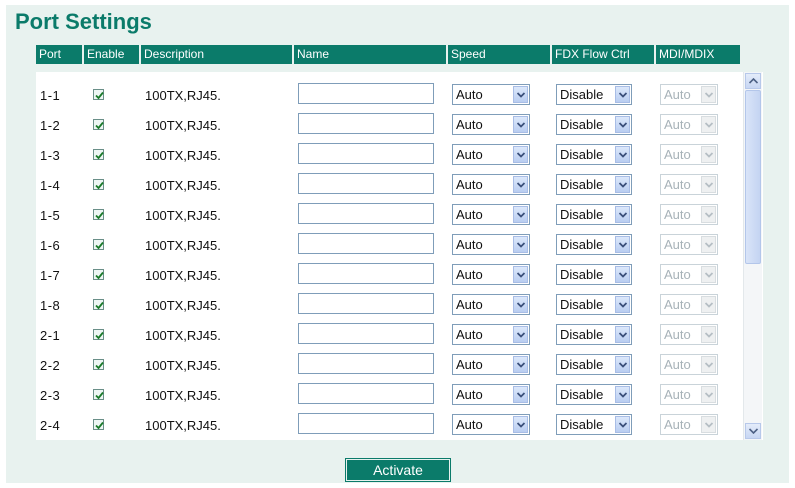 Image resolution: width=795 pixels, height=488 pixels. What do you see at coordinates (689, 424) in the screenshot?
I see `mdi-mdix-select: Auto` at bounding box center [689, 424].